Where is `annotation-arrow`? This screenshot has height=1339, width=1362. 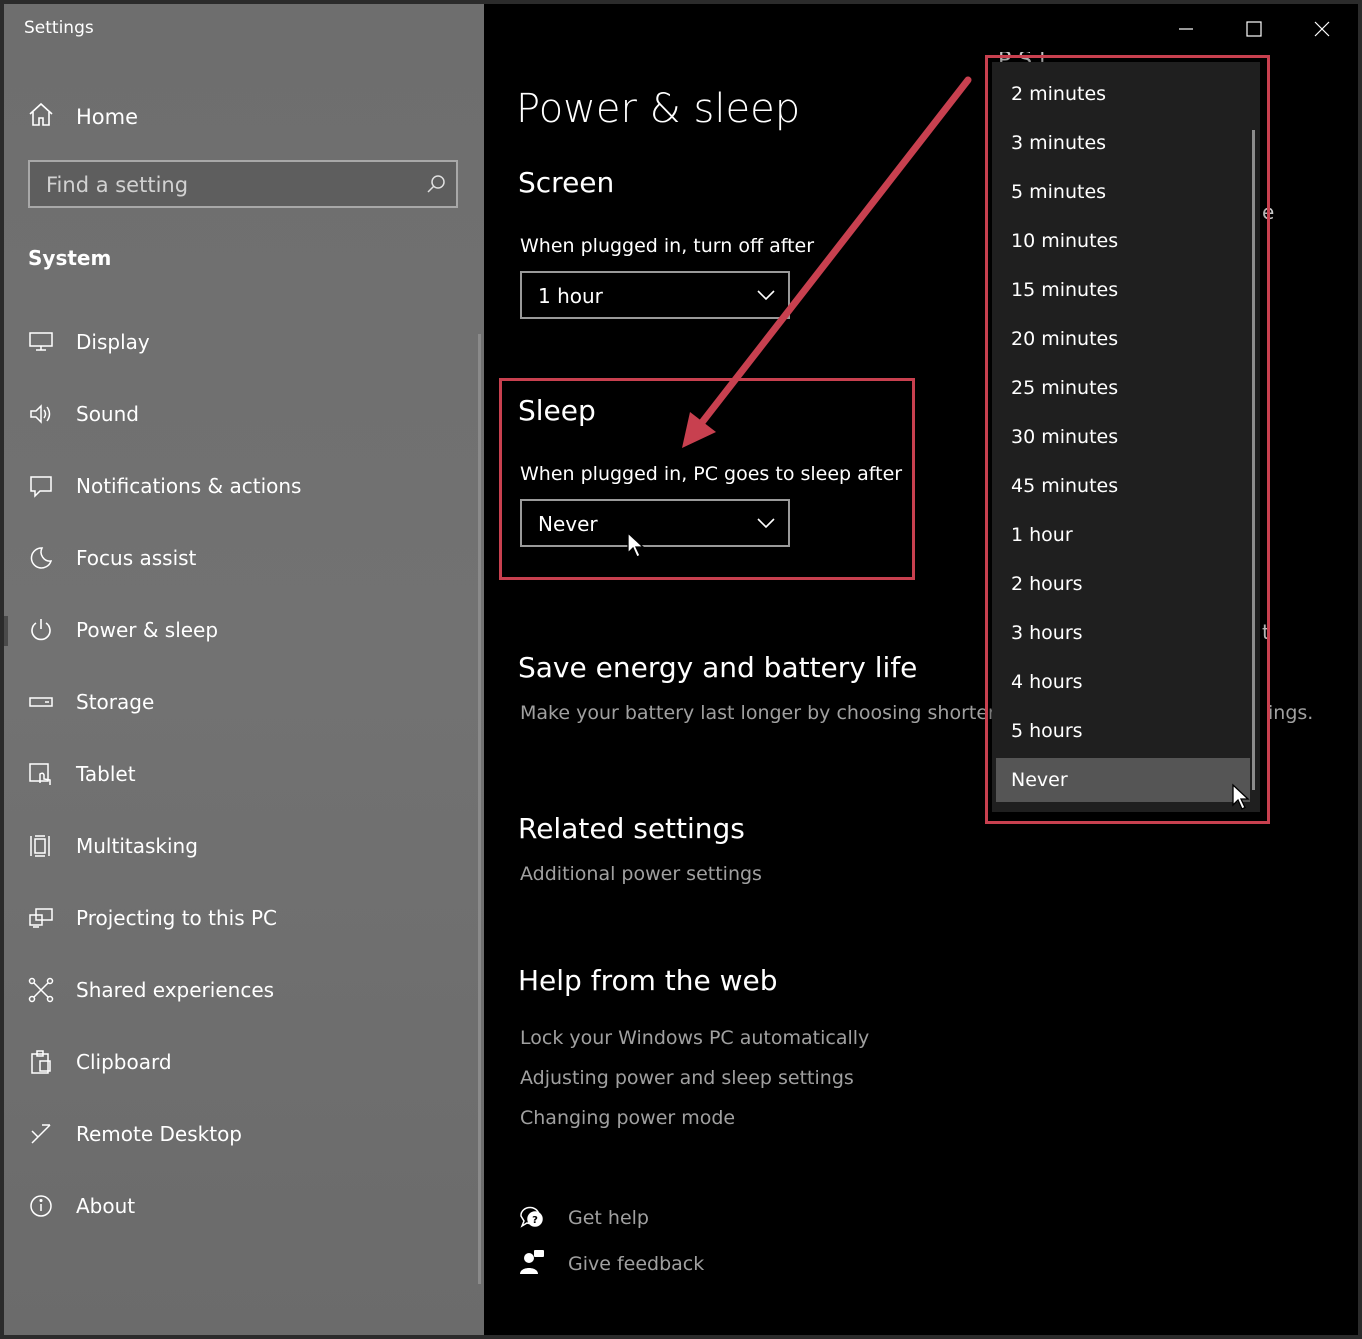
annotation-arrow is located at coordinates (827, 262).